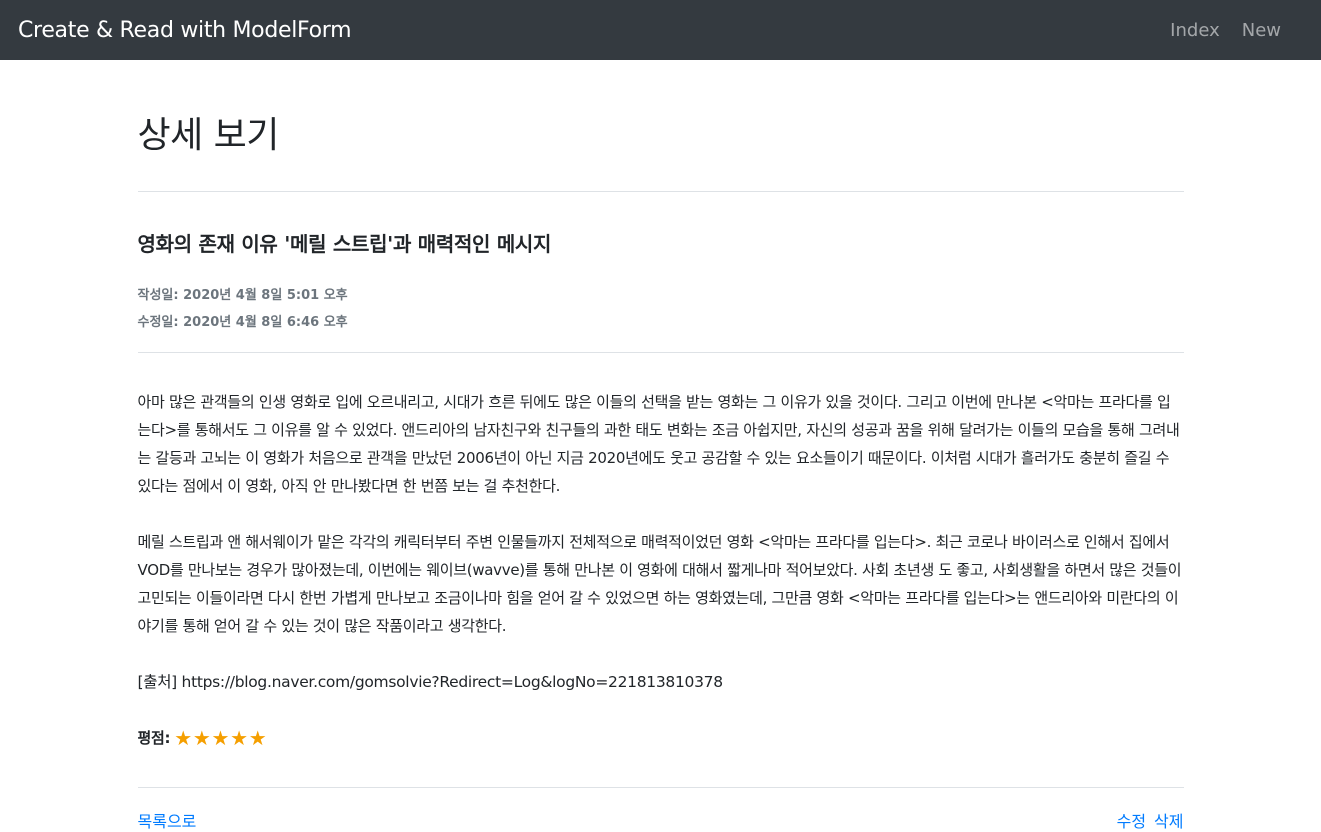 The height and width of the screenshot is (832, 1321). What do you see at coordinates (660, 787) in the screenshot?
I see `footer-divider` at bounding box center [660, 787].